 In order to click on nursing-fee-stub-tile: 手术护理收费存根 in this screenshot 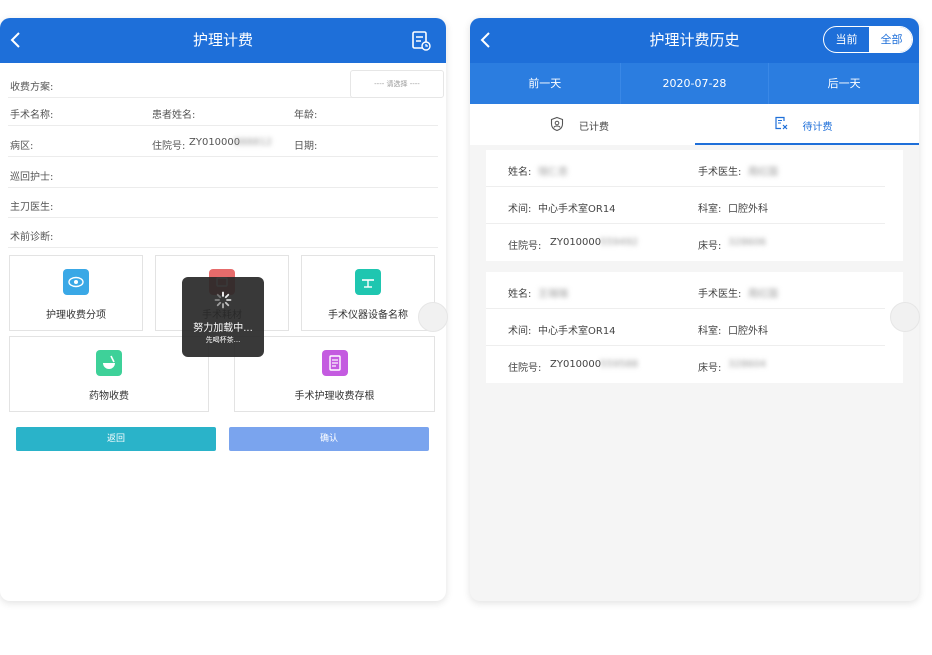, I will do `click(334, 374)`.